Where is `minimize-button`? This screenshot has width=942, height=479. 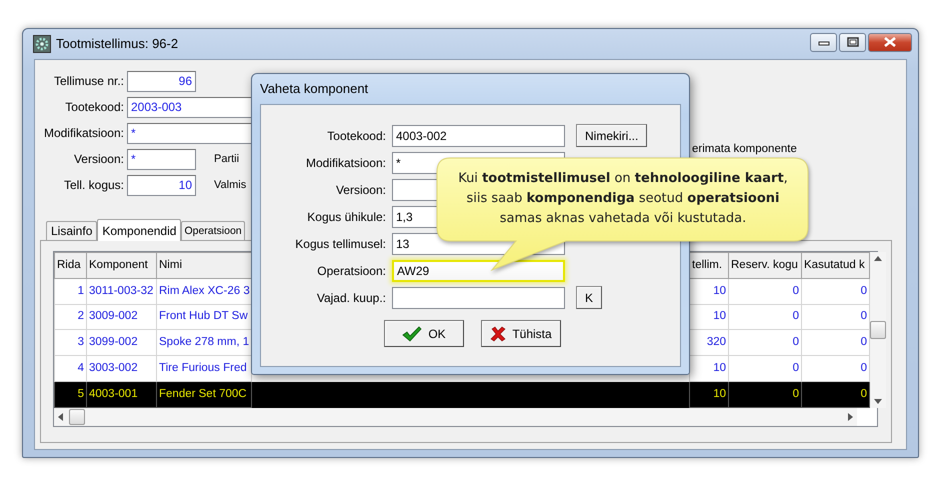
minimize-button is located at coordinates (823, 42).